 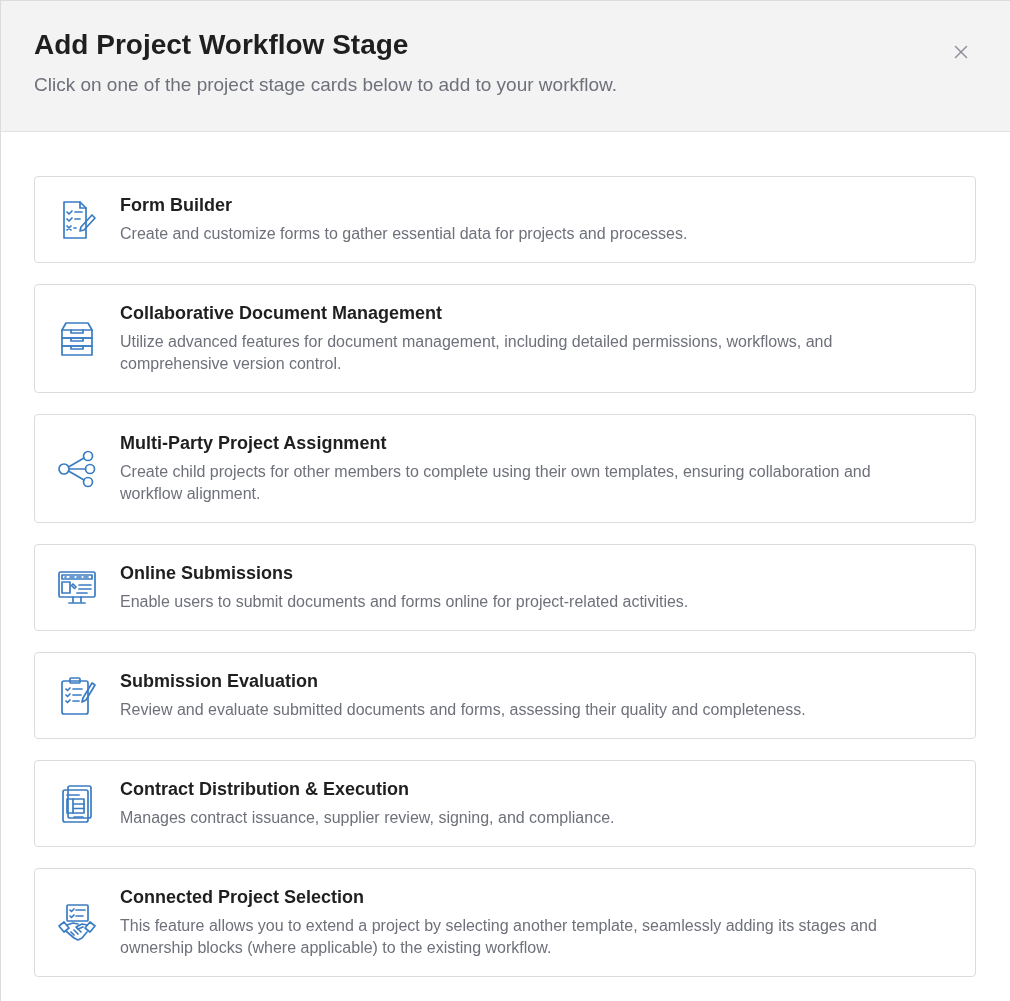 I want to click on card-description: This feature allows you to extend a project by selecting another template, seamlessly adding its stages and ownership blocks (where applicable) to the existing workflow., so click(x=499, y=937).